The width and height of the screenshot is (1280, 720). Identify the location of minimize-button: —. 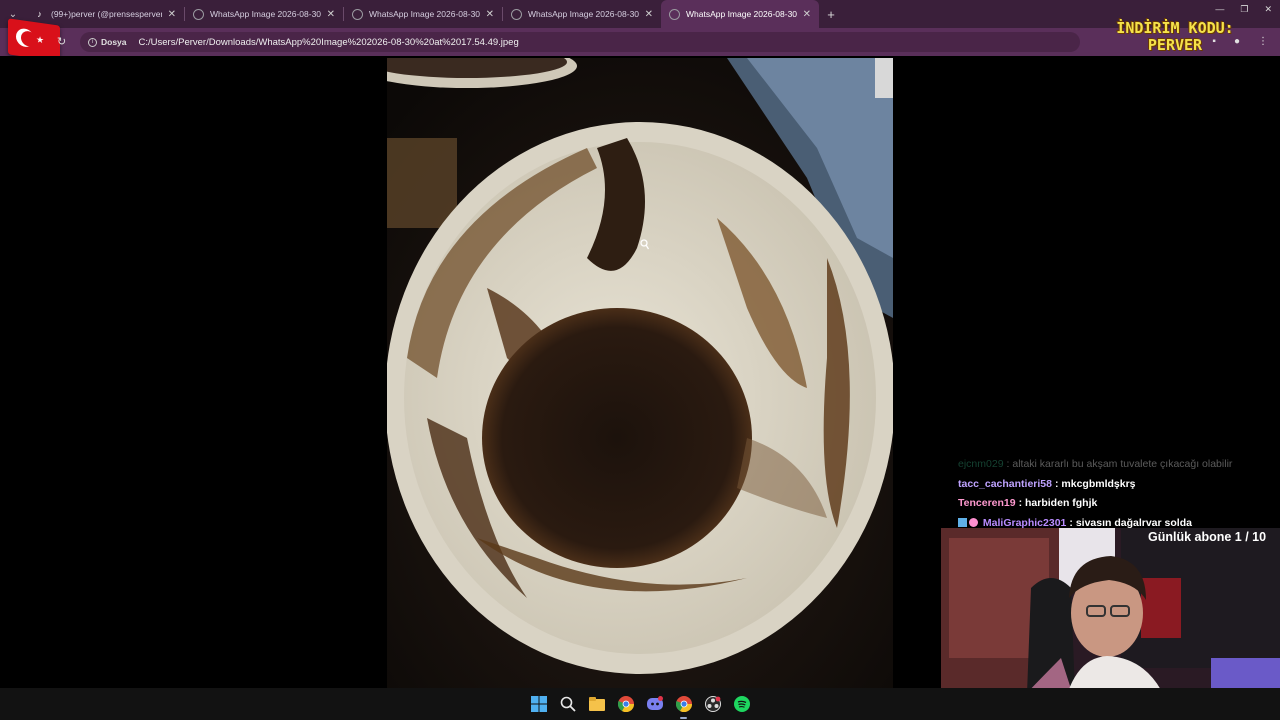
(1219, 9).